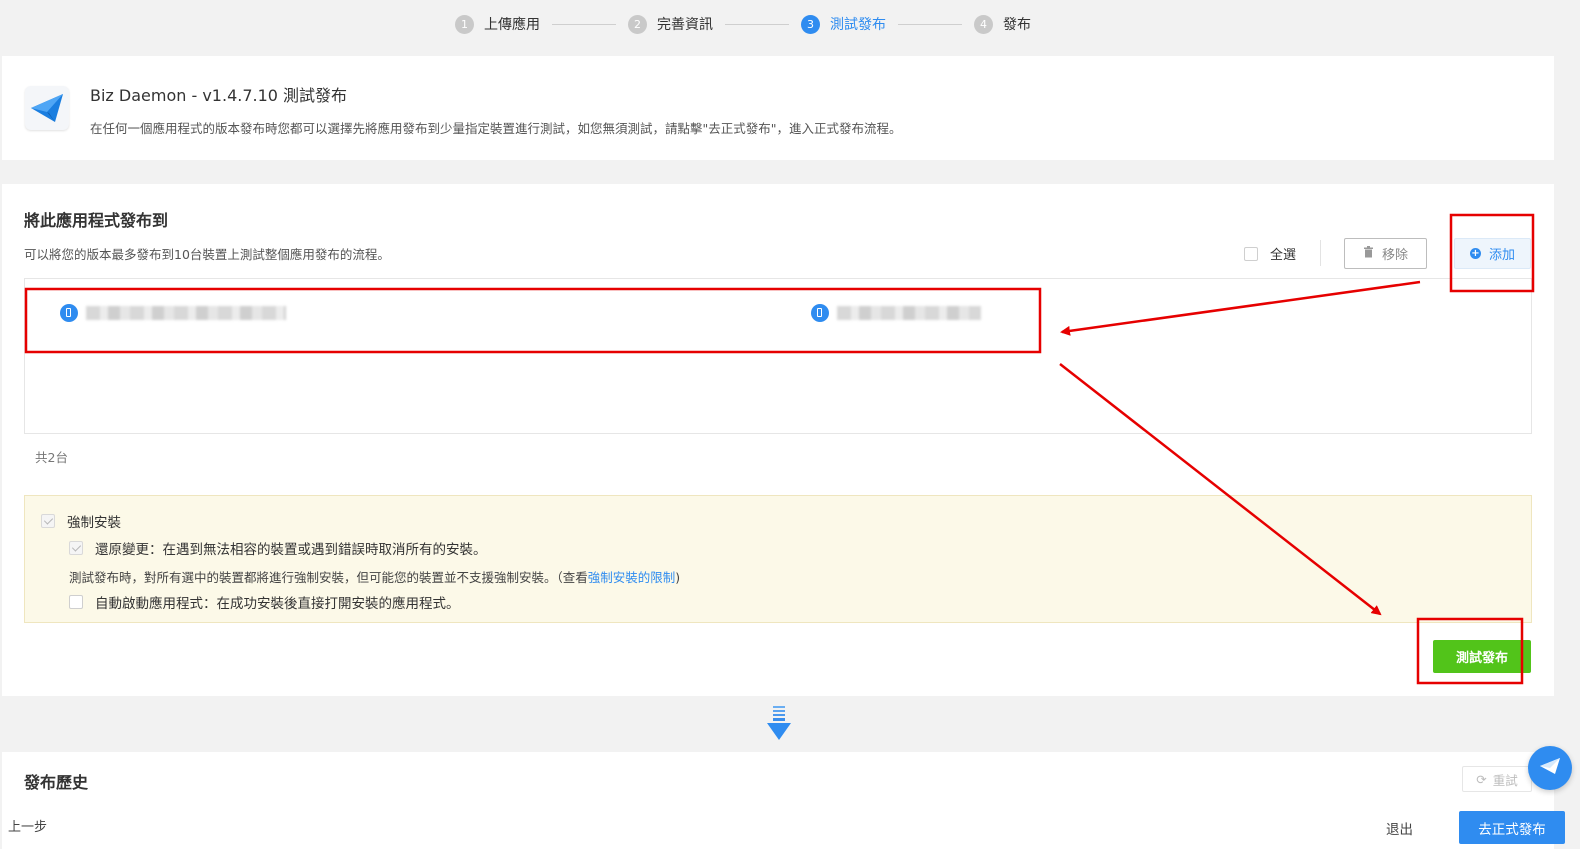  I want to click on force-install-option: 強制安裝, so click(81, 521).